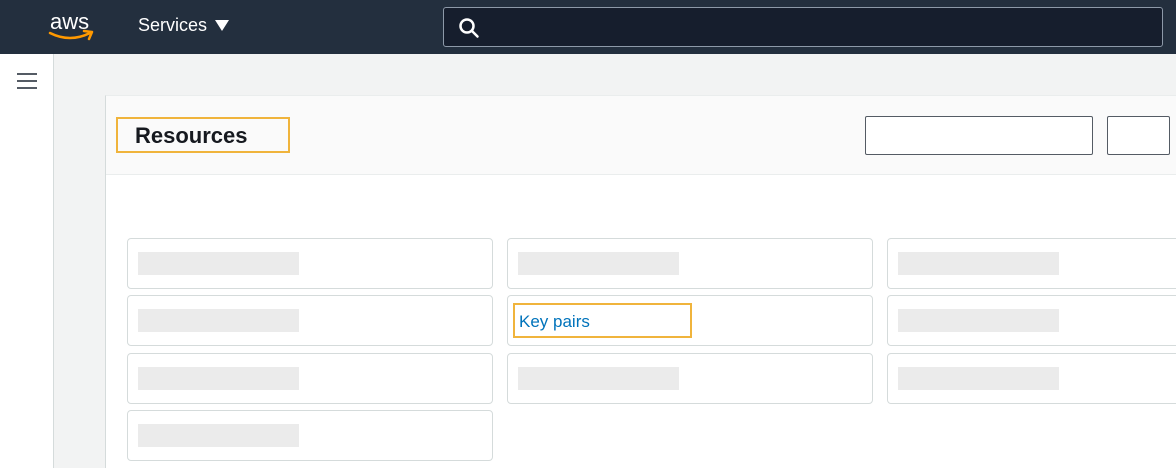  I want to click on search-icon, so click(469, 28).